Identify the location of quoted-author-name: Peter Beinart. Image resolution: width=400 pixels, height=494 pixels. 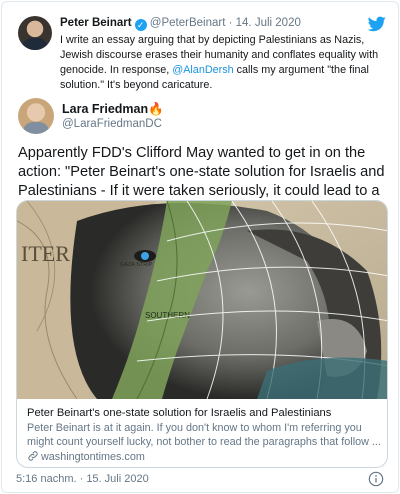
(96, 23).